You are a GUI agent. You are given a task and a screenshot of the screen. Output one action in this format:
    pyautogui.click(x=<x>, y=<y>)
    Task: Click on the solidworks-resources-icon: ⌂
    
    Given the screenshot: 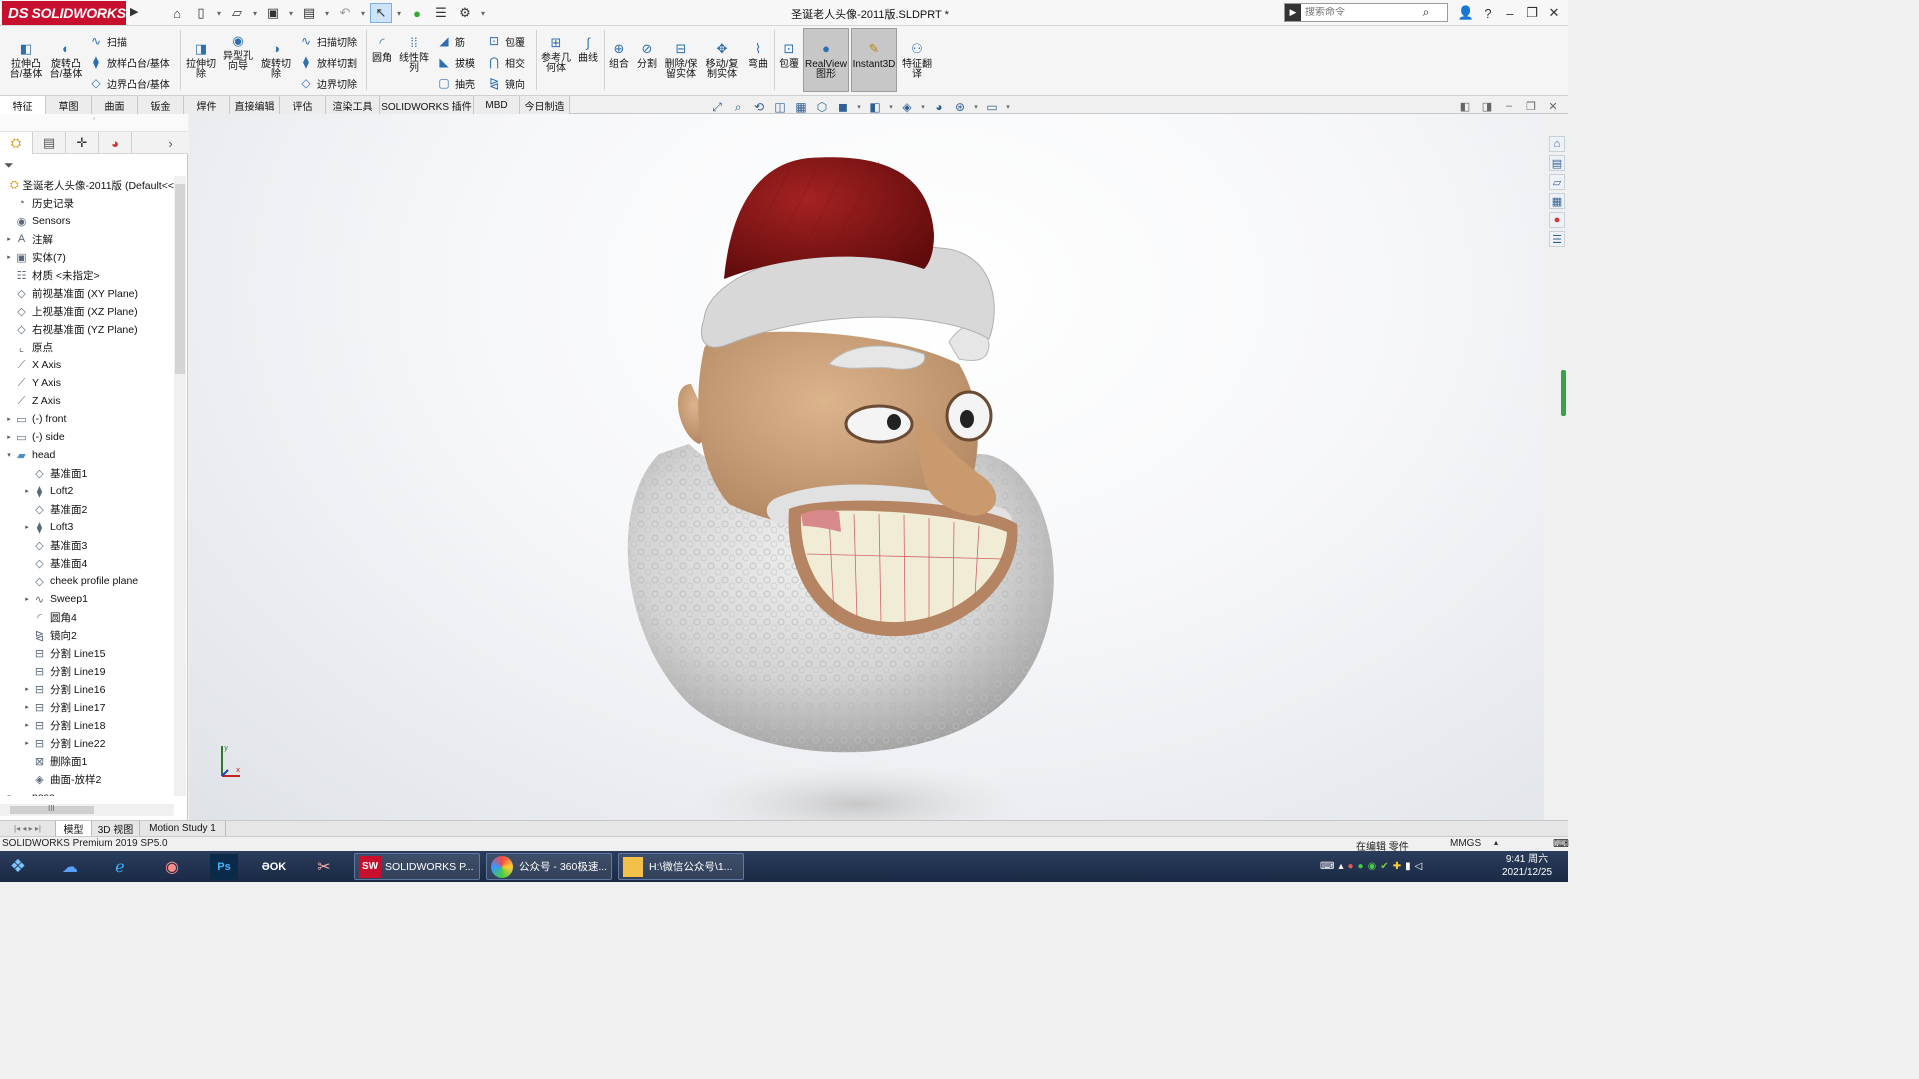 What is the action you would take?
    pyautogui.click(x=1557, y=144)
    